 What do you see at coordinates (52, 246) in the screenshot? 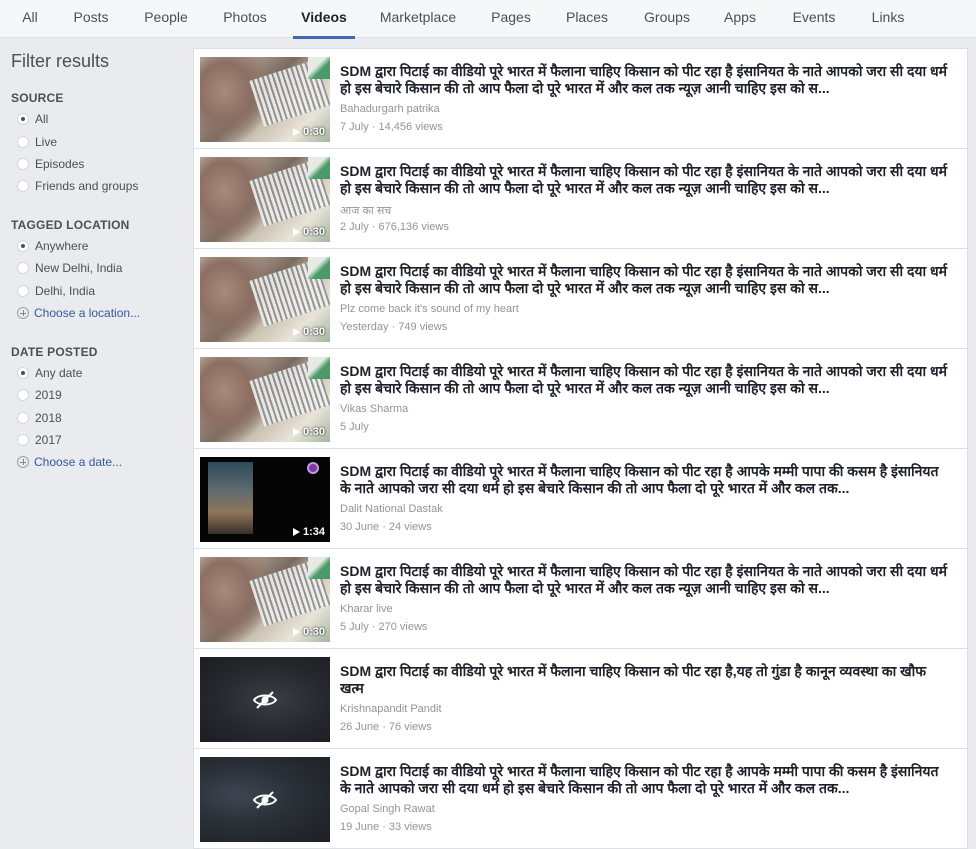
I see `location-option-anywhere: Anywhere` at bounding box center [52, 246].